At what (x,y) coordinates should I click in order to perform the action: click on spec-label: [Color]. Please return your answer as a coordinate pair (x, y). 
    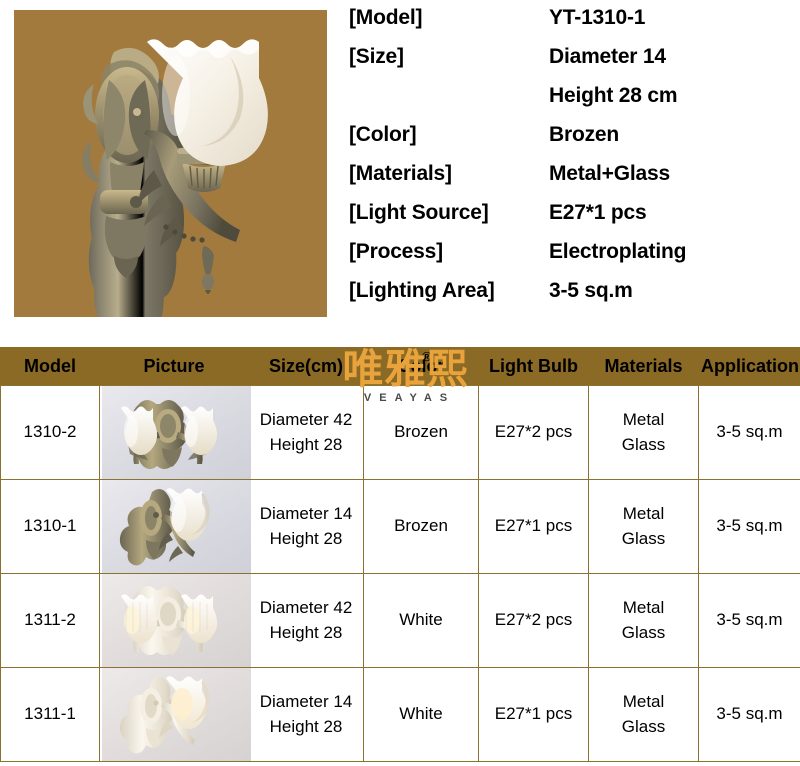
    Looking at the image, I should click on (383, 134).